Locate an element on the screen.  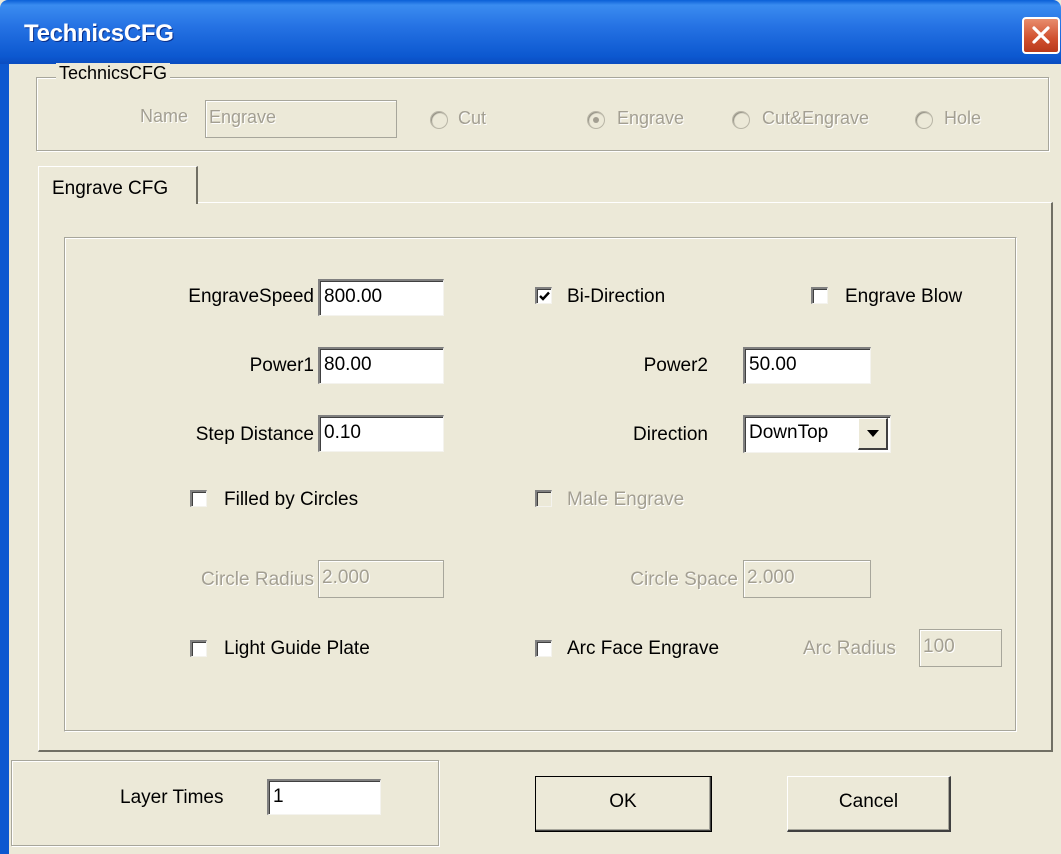
male-engrave-label: Male Engrave is located at coordinates (626, 499).